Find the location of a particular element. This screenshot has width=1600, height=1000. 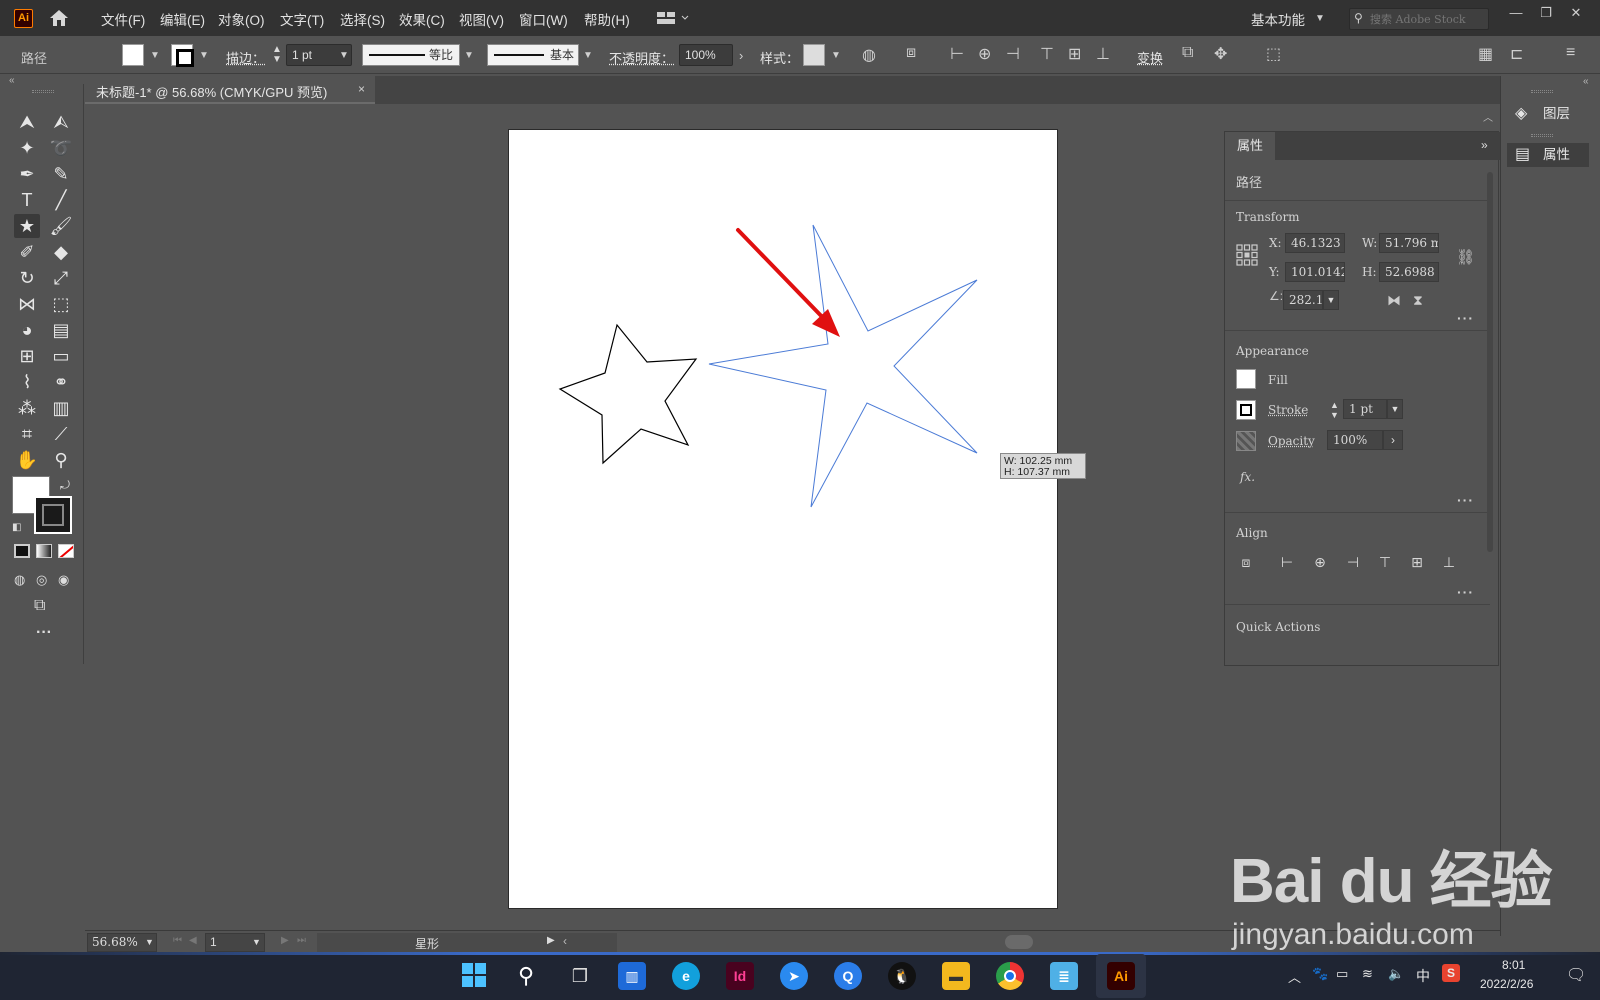

align-left-icon: ⊢ is located at coordinates (957, 54).